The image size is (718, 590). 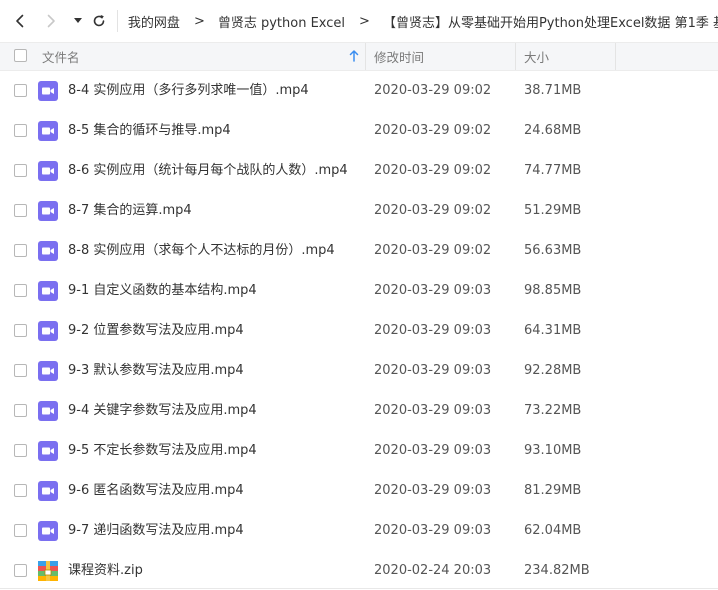 I want to click on file-row: 9-7 递归函数写法及应用.mp4 2020-03-29 09:03 62.04MB, so click(x=359, y=531).